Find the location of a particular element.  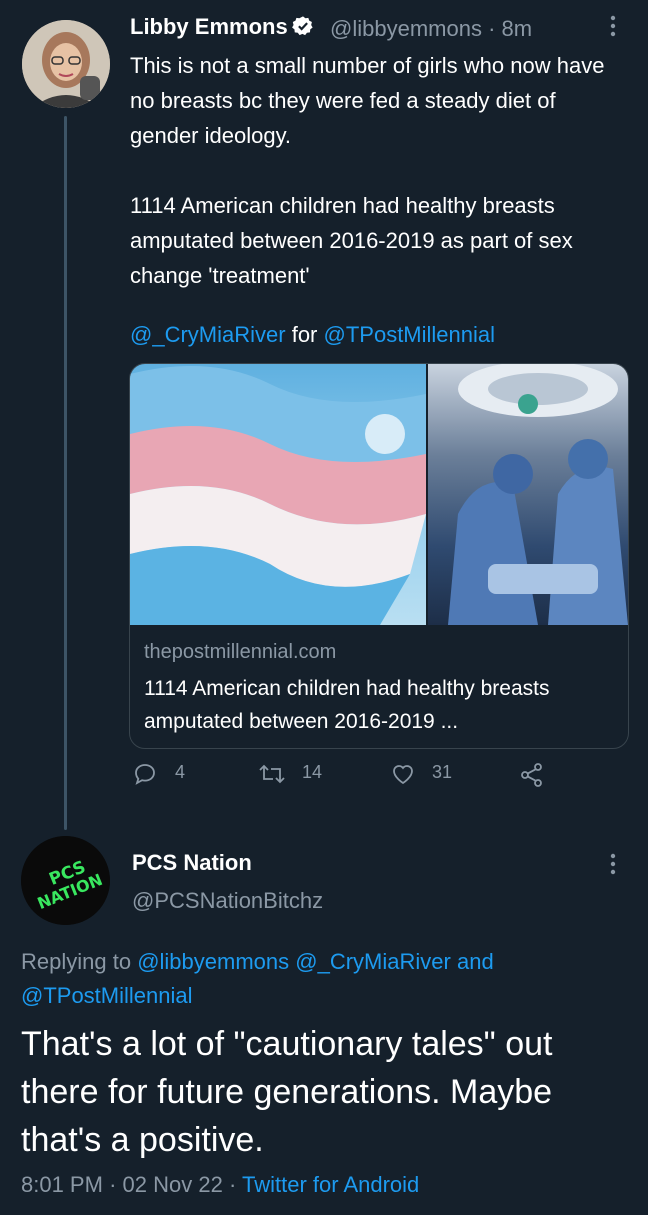

share-icon is located at coordinates (532, 777).